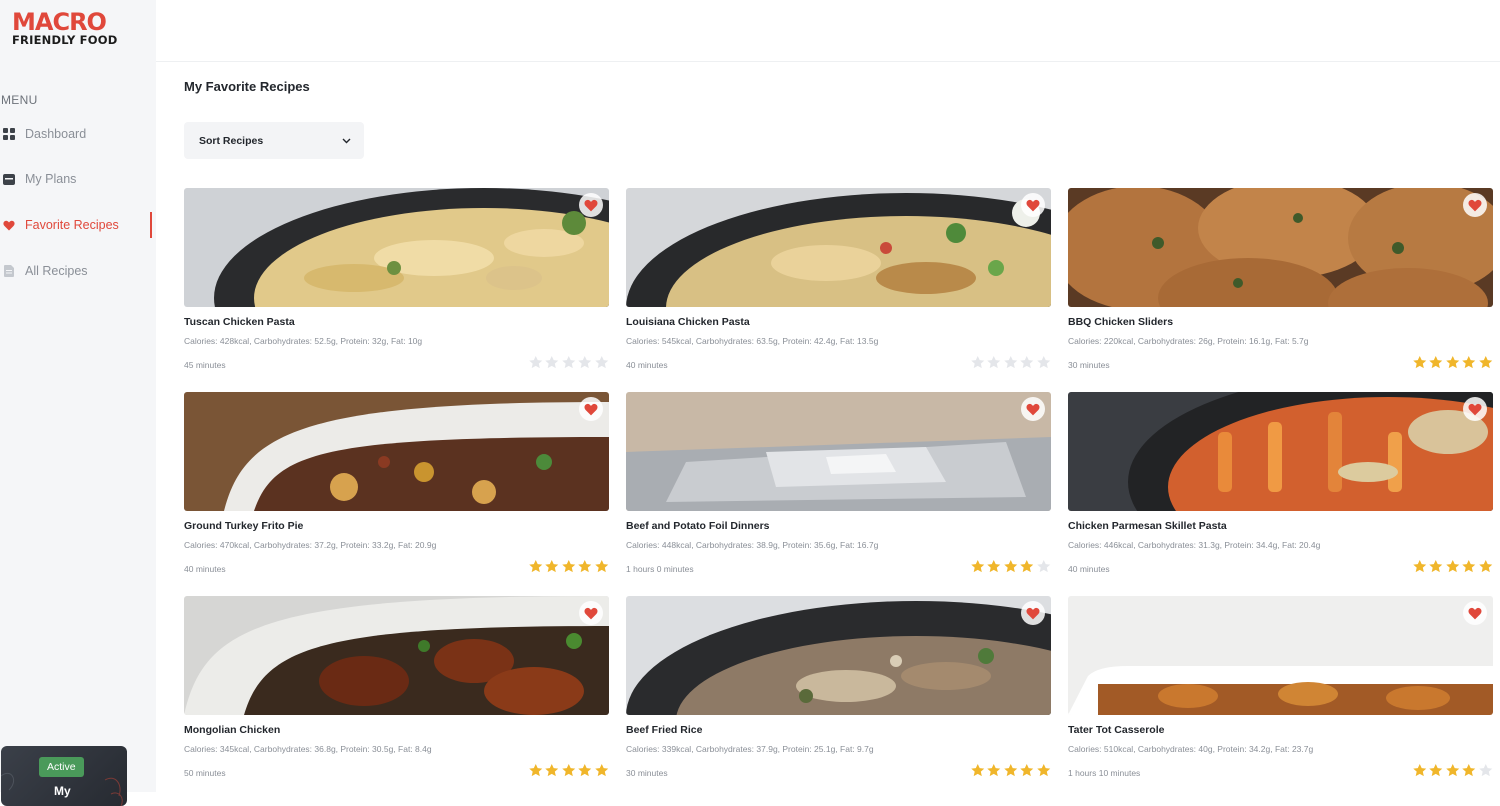 The image size is (1500, 806). I want to click on recipe-name: BBQ Chicken Sliders, so click(1120, 322).